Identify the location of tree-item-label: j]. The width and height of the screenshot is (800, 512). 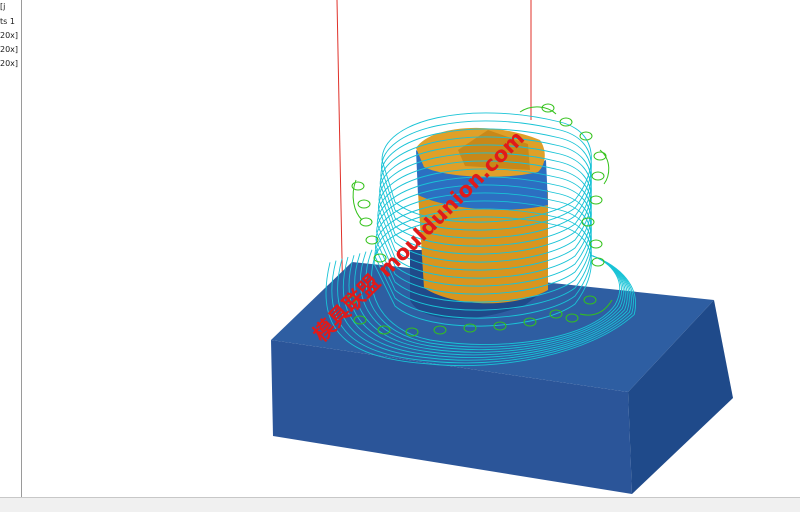
(3, 6).